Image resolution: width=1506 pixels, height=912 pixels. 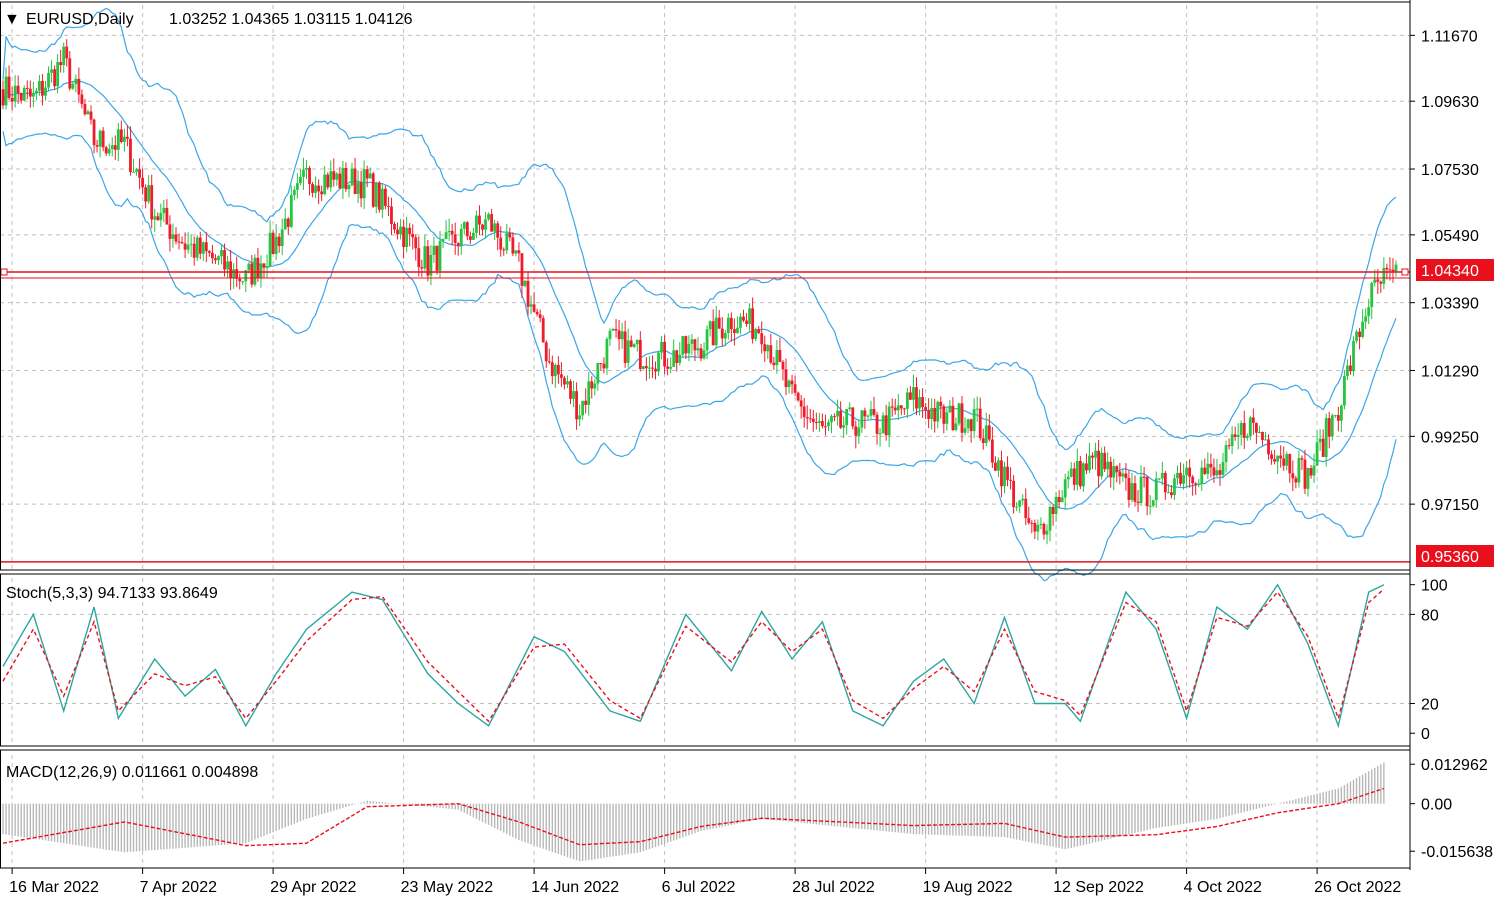 What do you see at coordinates (1454, 765) in the screenshot?
I see `macd-tick-label: 0.012962` at bounding box center [1454, 765].